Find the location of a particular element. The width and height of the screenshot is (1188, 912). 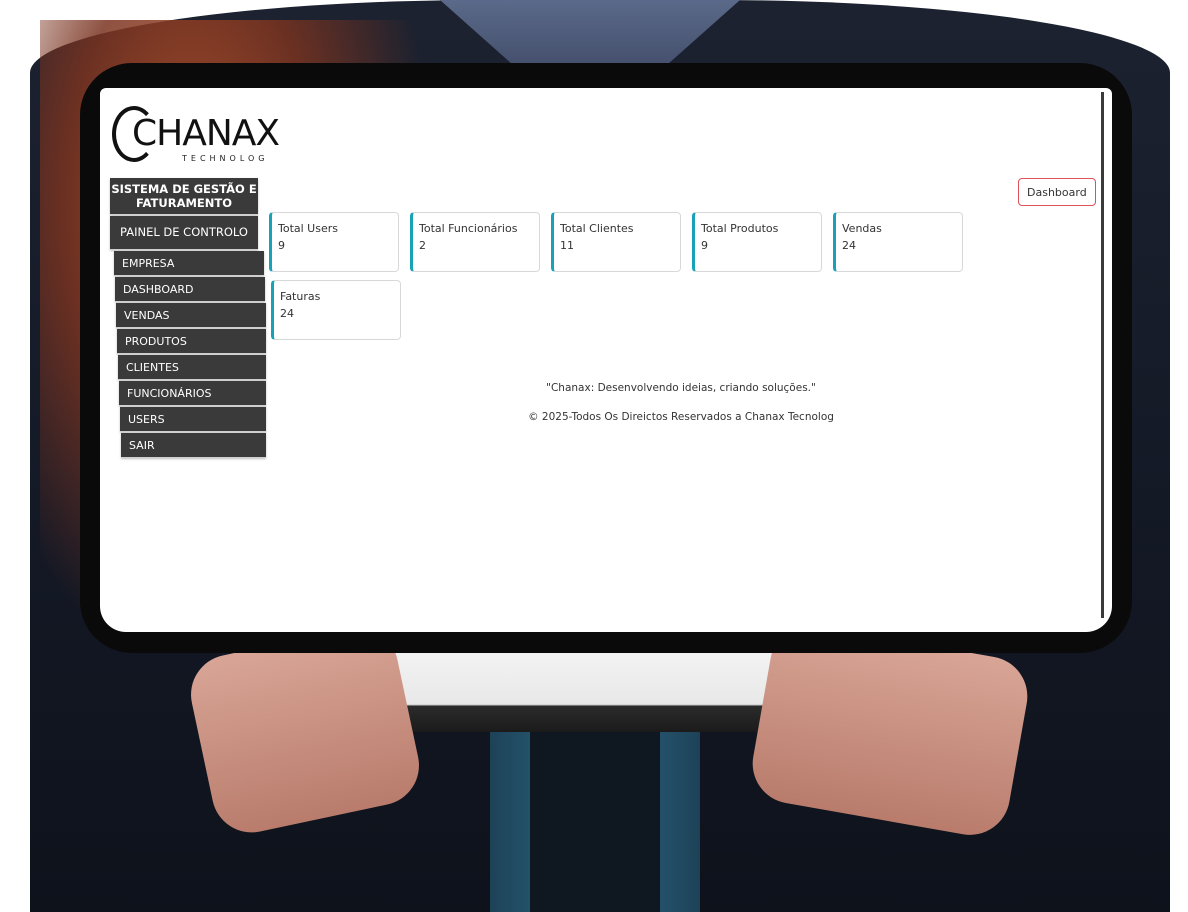

sidebar-item-users: USERS is located at coordinates (193, 419).